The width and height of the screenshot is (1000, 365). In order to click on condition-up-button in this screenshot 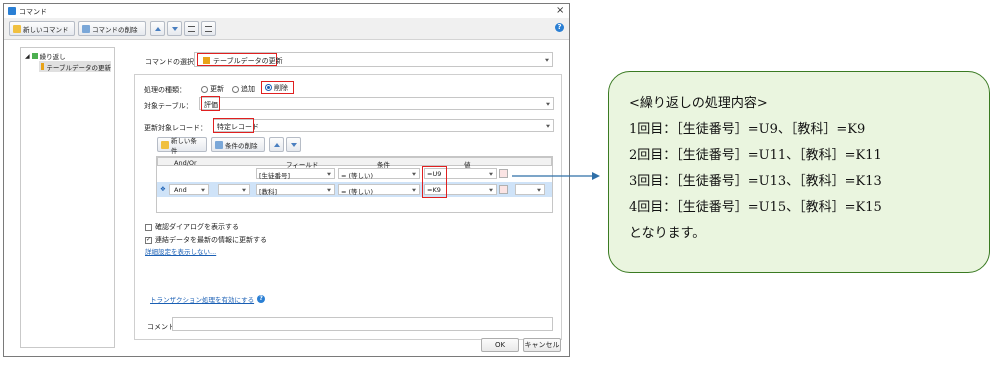, I will do `click(276, 144)`.